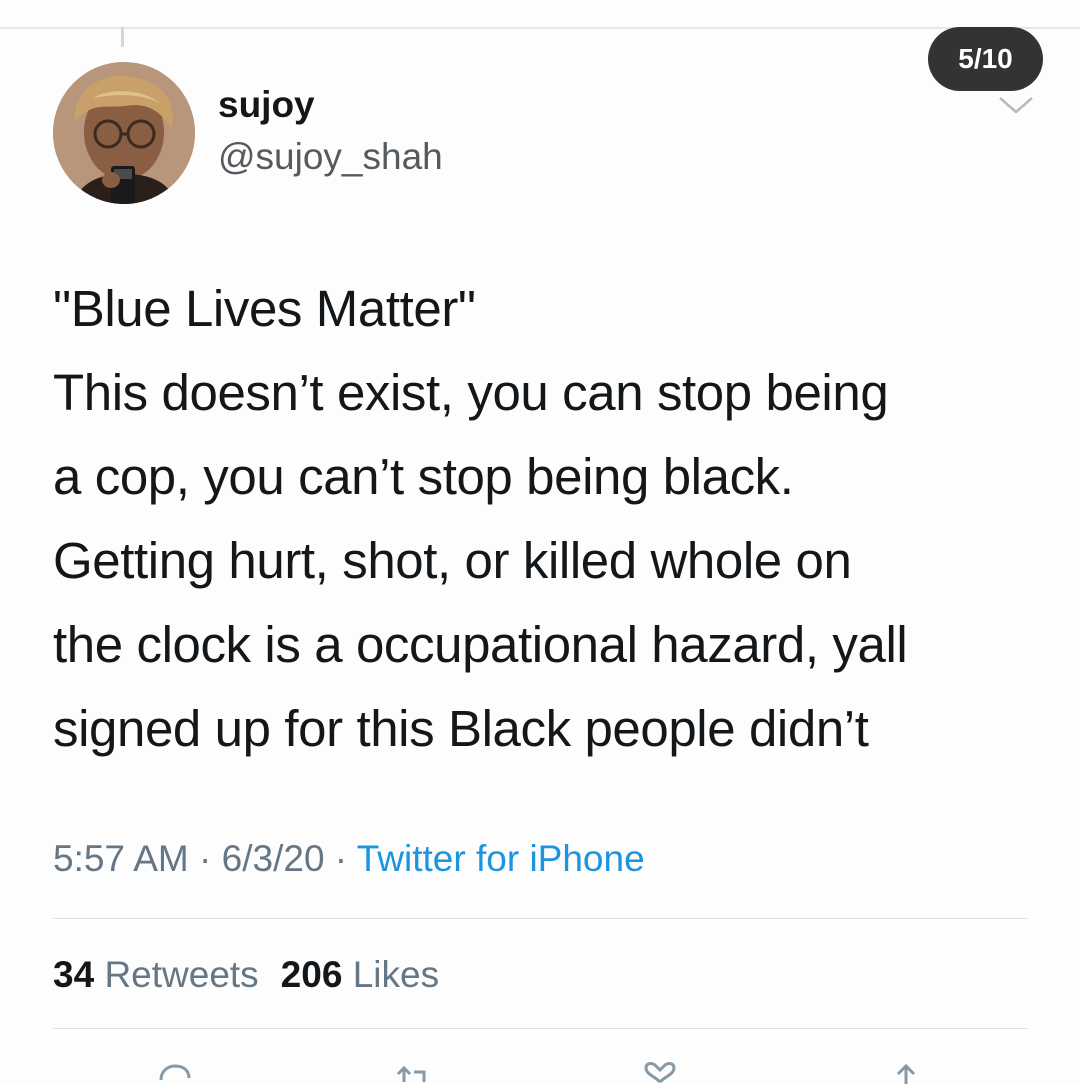 This screenshot has height=1084, width=1080. I want to click on likes-stat: 206 Likes, so click(360, 975).